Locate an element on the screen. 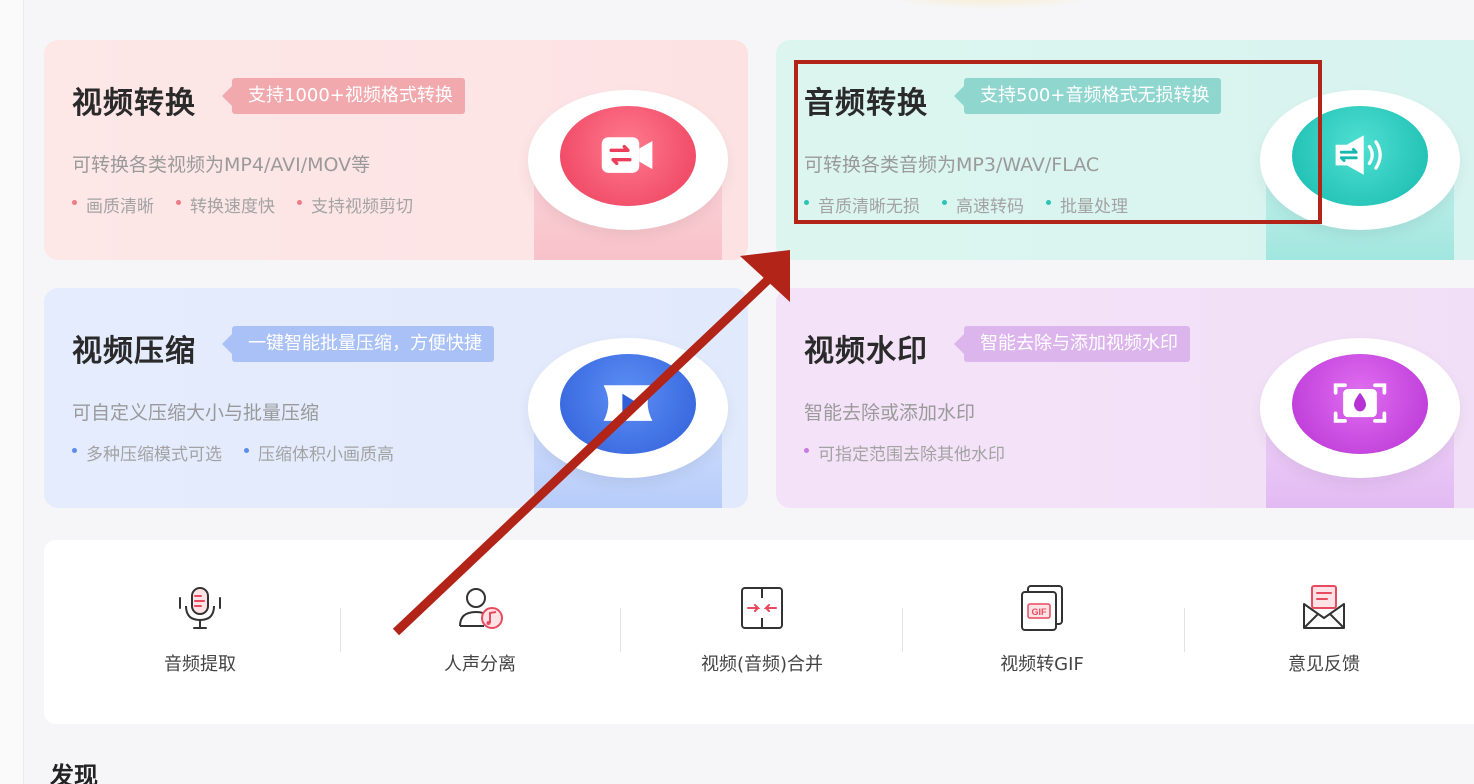 The height and width of the screenshot is (784, 1474). decorative-glow is located at coordinates (990, 5).